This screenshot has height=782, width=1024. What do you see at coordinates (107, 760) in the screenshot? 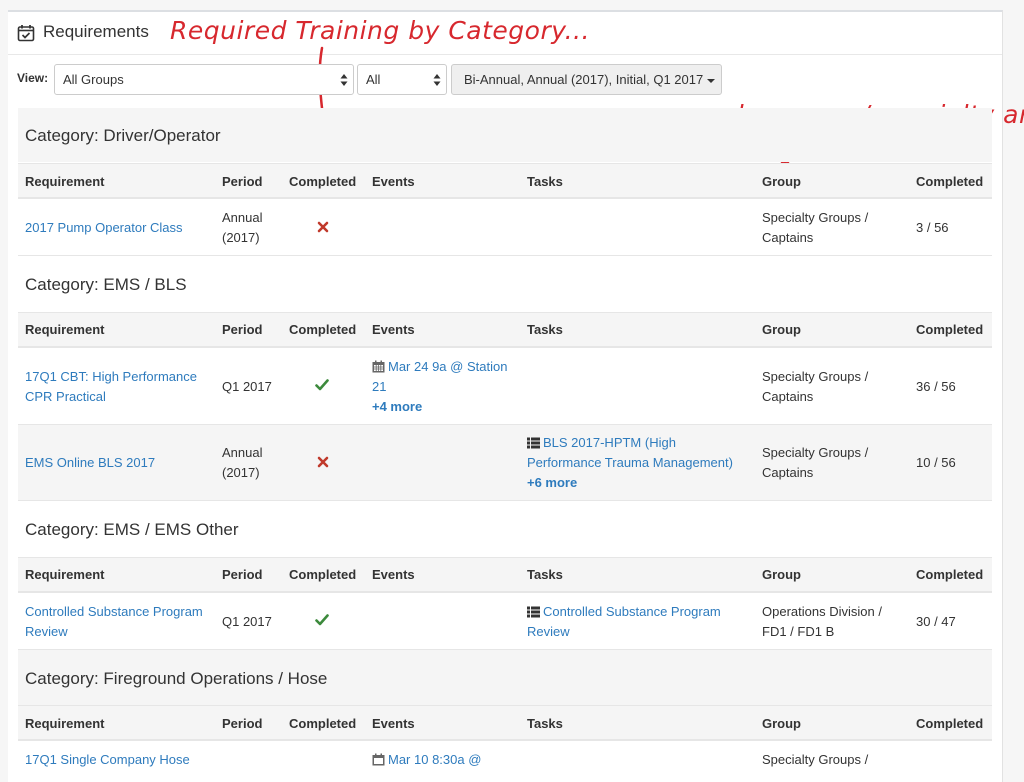
I see `requirement-link: 17Q1 Single Company Hose` at bounding box center [107, 760].